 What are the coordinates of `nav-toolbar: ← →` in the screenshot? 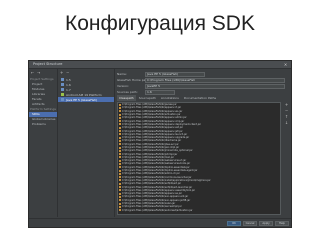 It's located at (43, 73).